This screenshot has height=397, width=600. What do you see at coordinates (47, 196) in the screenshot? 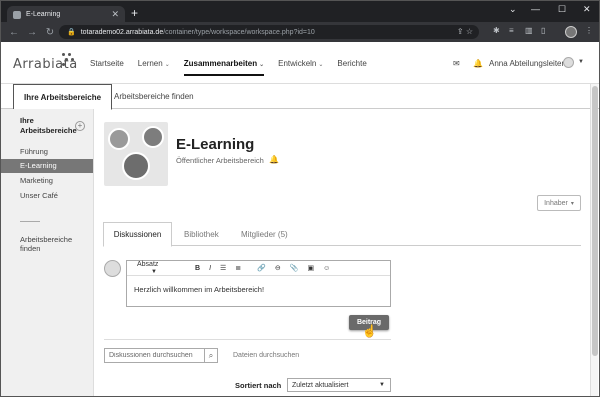
I see `sidebar-item-unser-cafe: Unser Café` at bounding box center [47, 196].